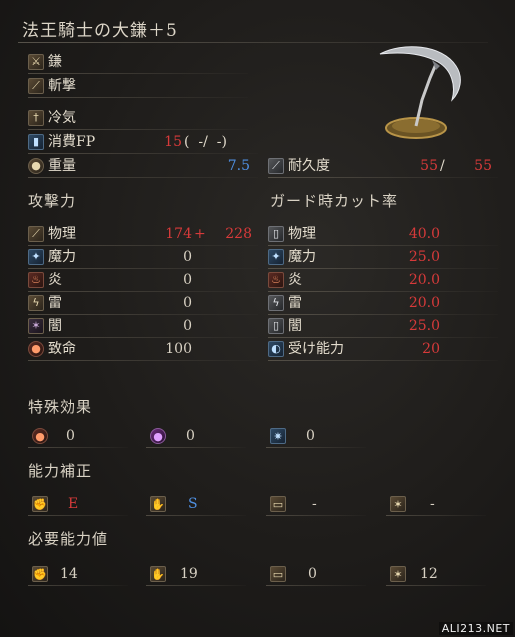  I want to click on lightning-icon: ϟ, so click(36, 303).